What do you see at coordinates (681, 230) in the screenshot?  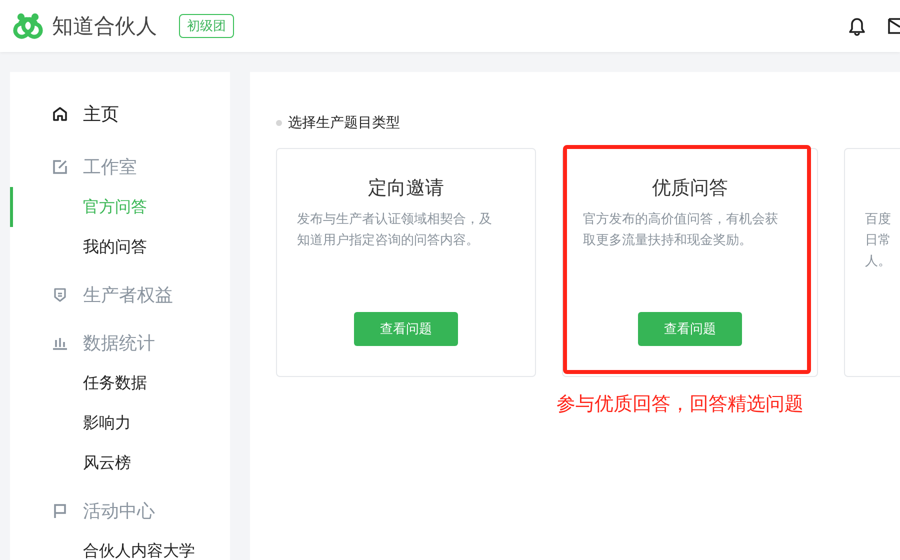 I see `card-description: 官方发布的高价值问答，有机会获 取更多流量扶持和现金奖励。` at bounding box center [681, 230].